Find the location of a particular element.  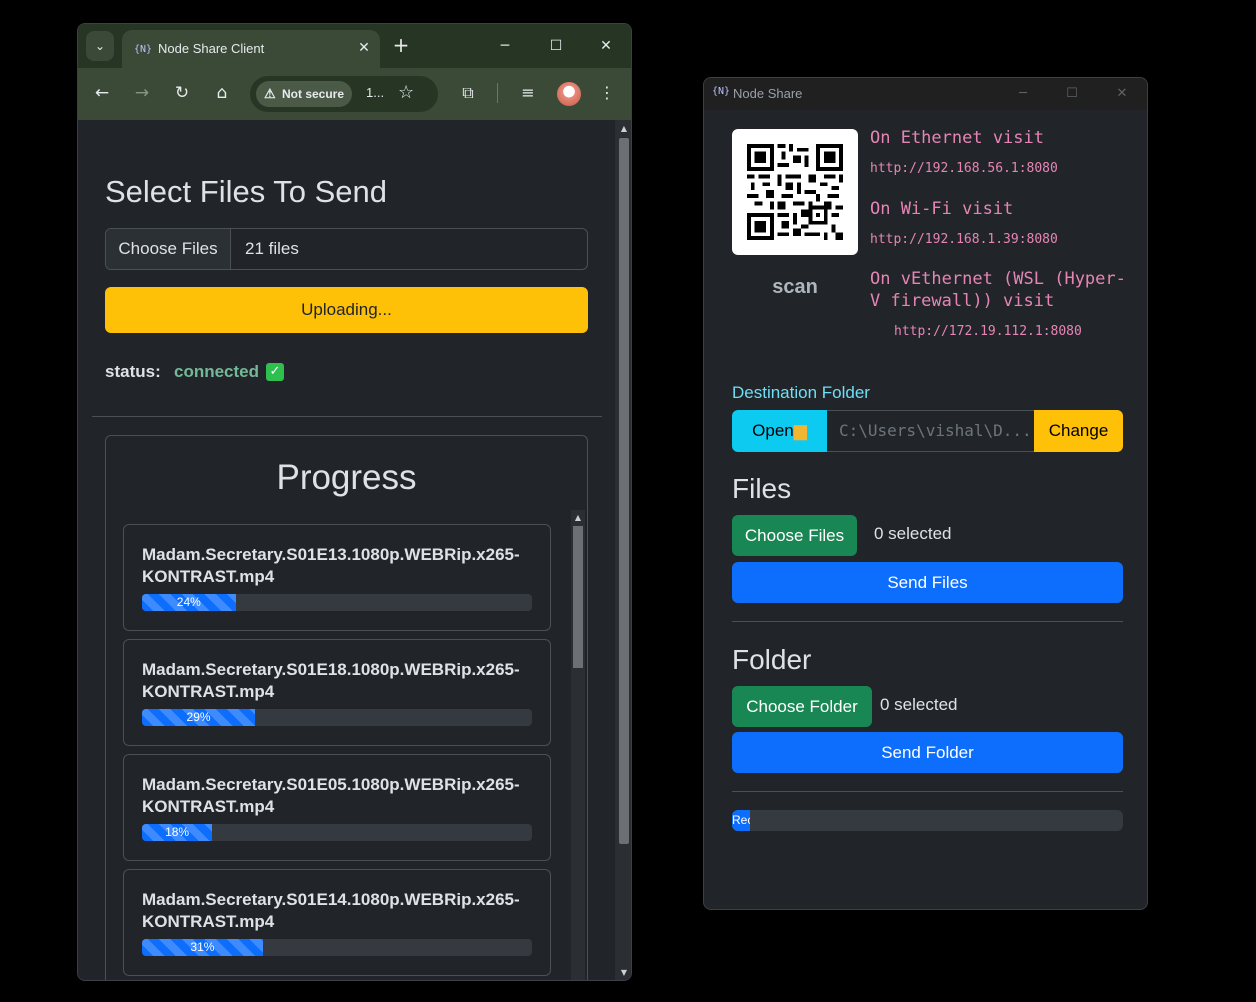

folder-heading: Folder is located at coordinates (772, 659).